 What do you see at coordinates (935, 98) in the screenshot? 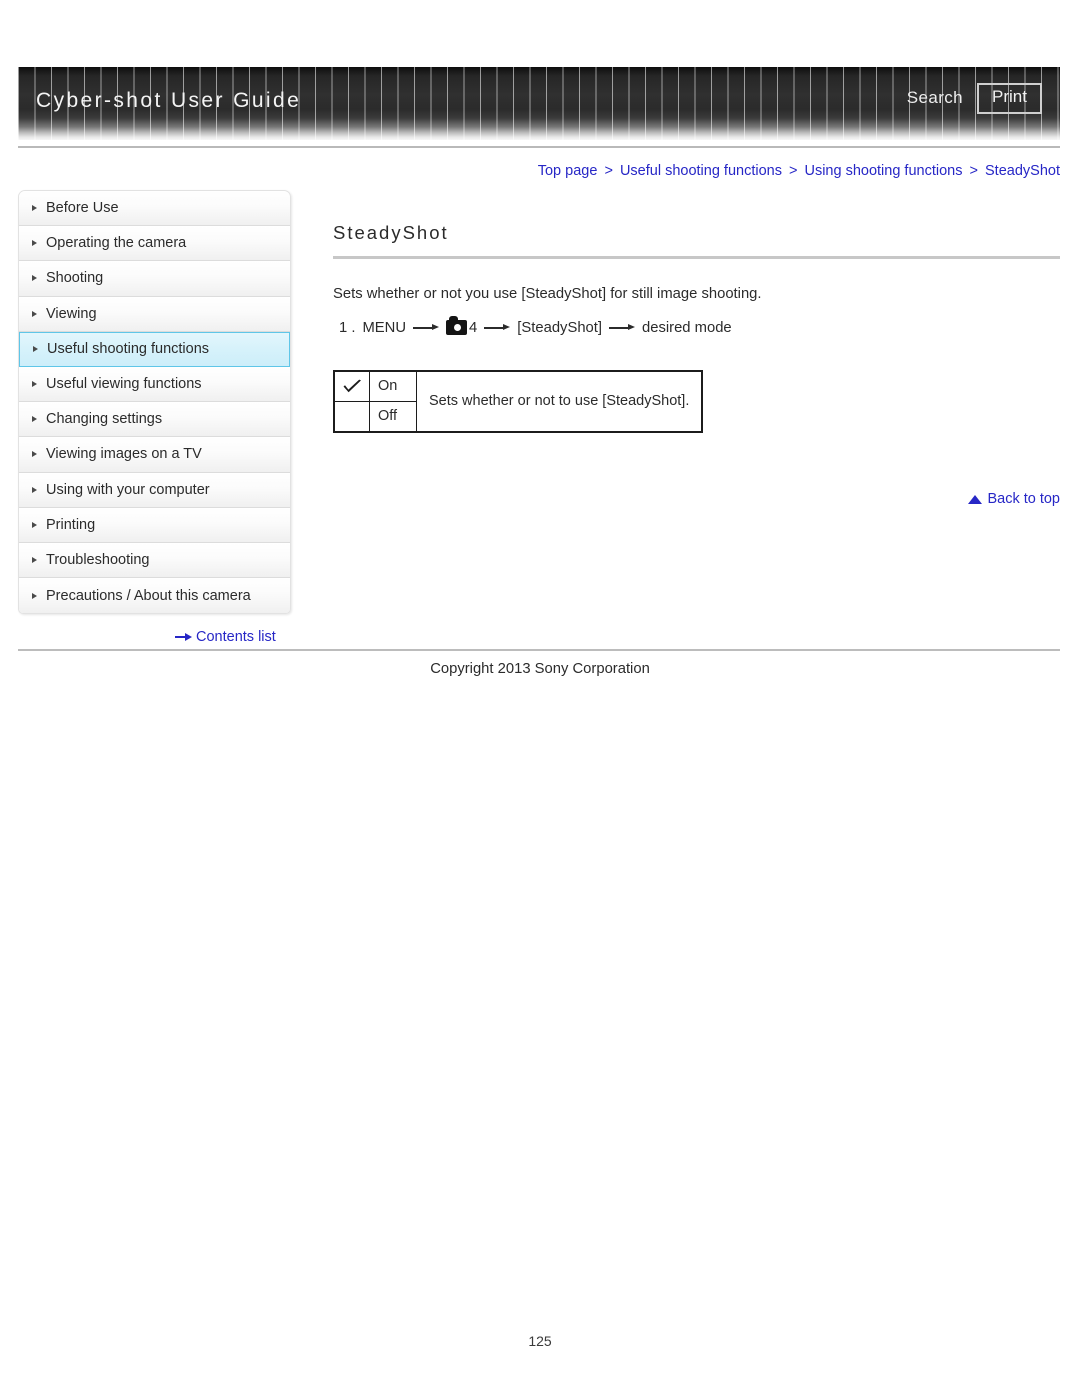
I see `search-link: Search` at bounding box center [935, 98].